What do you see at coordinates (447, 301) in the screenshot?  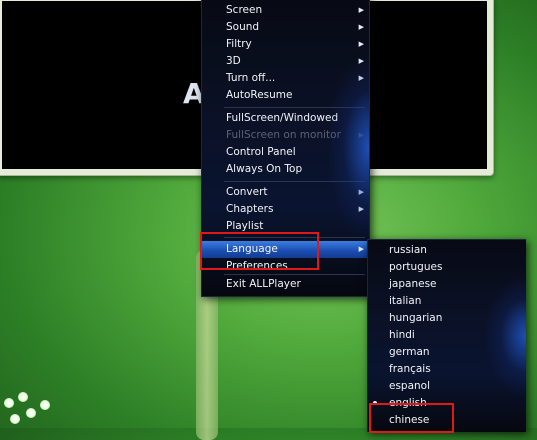 I see `language-item-italian: italian` at bounding box center [447, 301].